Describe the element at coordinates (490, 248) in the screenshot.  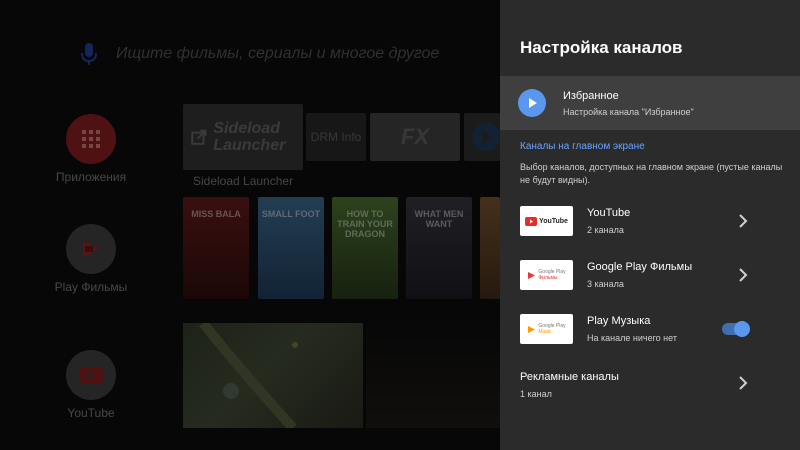
I see `movie-poster` at that location.